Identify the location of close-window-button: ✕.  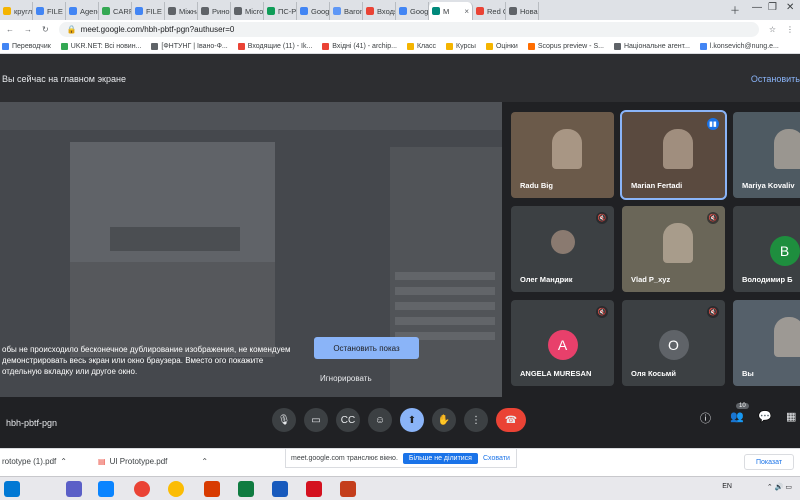
(790, 7).